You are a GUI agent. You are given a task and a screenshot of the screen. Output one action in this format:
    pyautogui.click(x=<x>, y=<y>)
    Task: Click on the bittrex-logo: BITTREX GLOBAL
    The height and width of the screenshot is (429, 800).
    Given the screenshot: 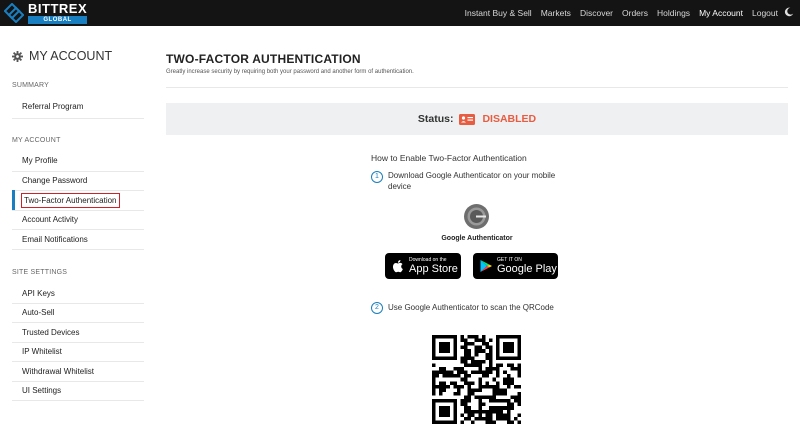 What is the action you would take?
    pyautogui.click(x=46, y=13)
    